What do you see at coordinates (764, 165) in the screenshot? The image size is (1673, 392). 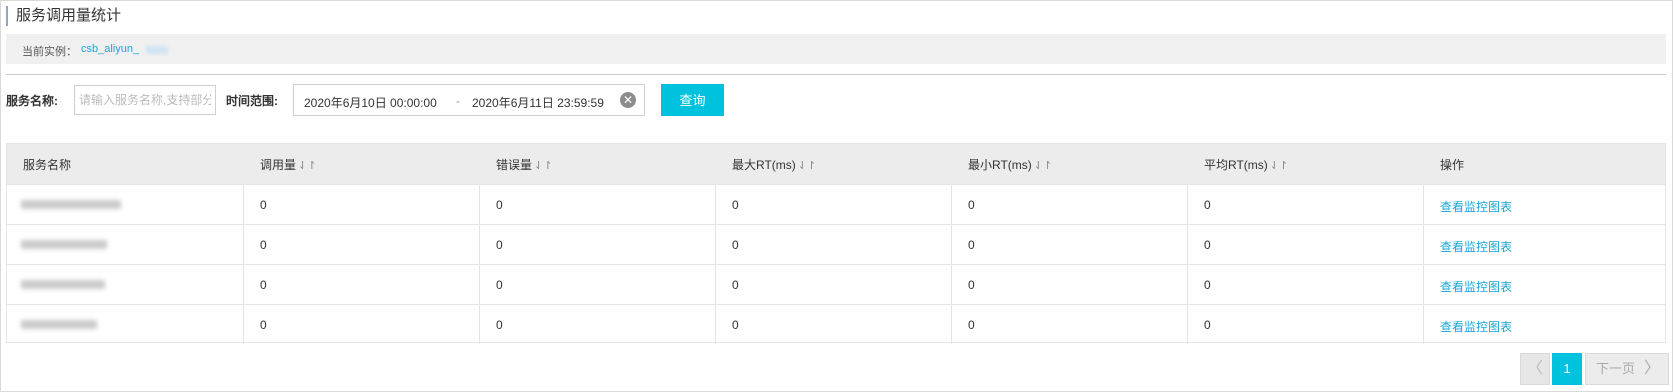 I see `col-max-rt-label: 最大RT(ms)` at bounding box center [764, 165].